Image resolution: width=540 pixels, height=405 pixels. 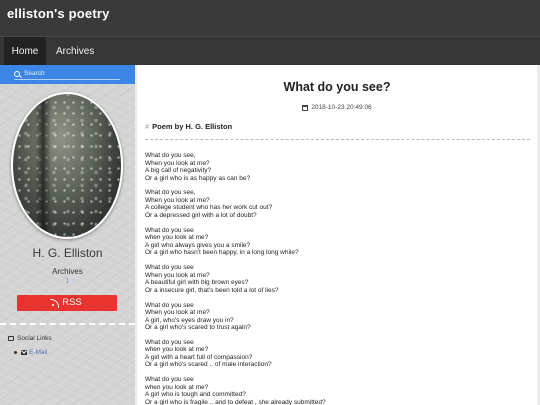 I want to click on social-links-title: Social Links, so click(x=34, y=338).